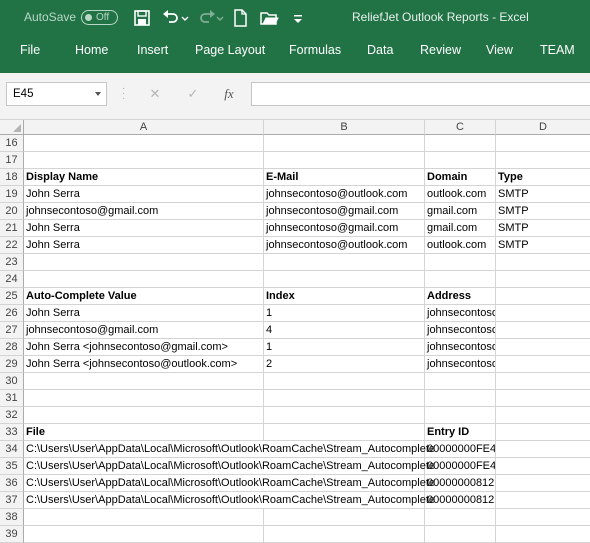 The image size is (590, 543). I want to click on column-header-c: C, so click(460, 127).